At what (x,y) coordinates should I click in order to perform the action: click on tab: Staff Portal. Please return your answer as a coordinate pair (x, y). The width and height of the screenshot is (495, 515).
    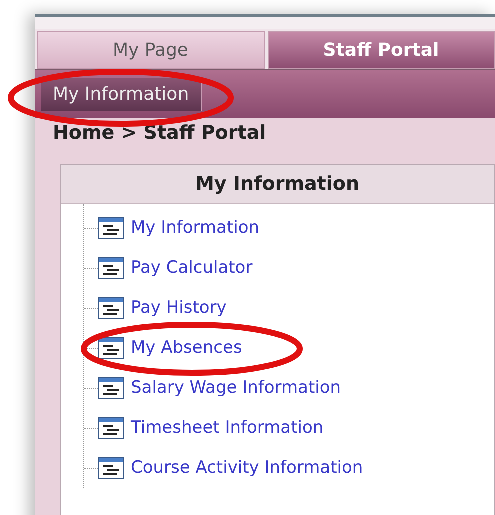
    Looking at the image, I should click on (381, 50).